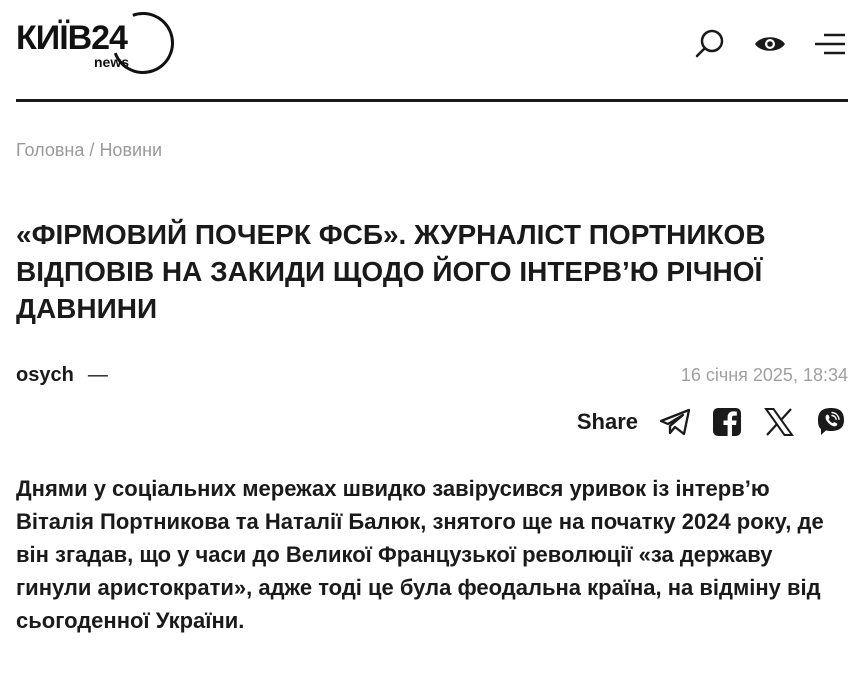  What do you see at coordinates (764, 375) in the screenshot?
I see `publish-date: 16 січня 2025, 18:34` at bounding box center [764, 375].